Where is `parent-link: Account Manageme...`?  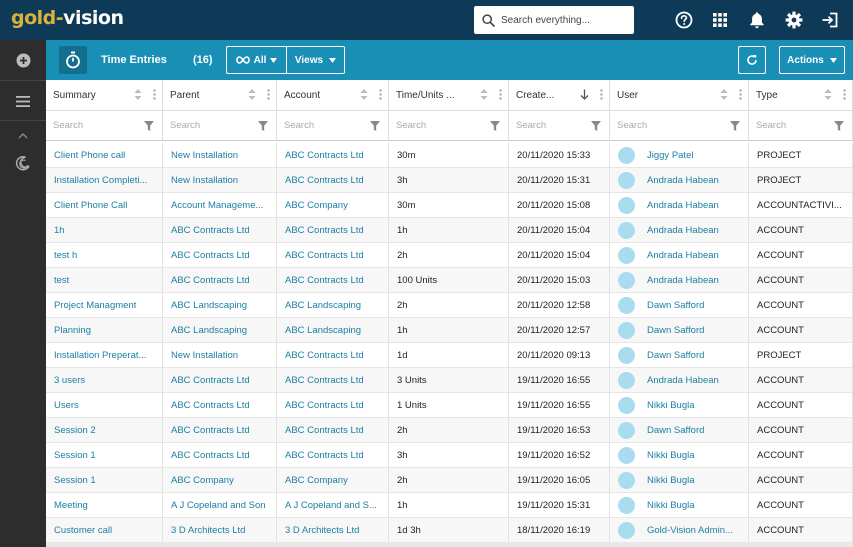 parent-link: Account Manageme... is located at coordinates (217, 205).